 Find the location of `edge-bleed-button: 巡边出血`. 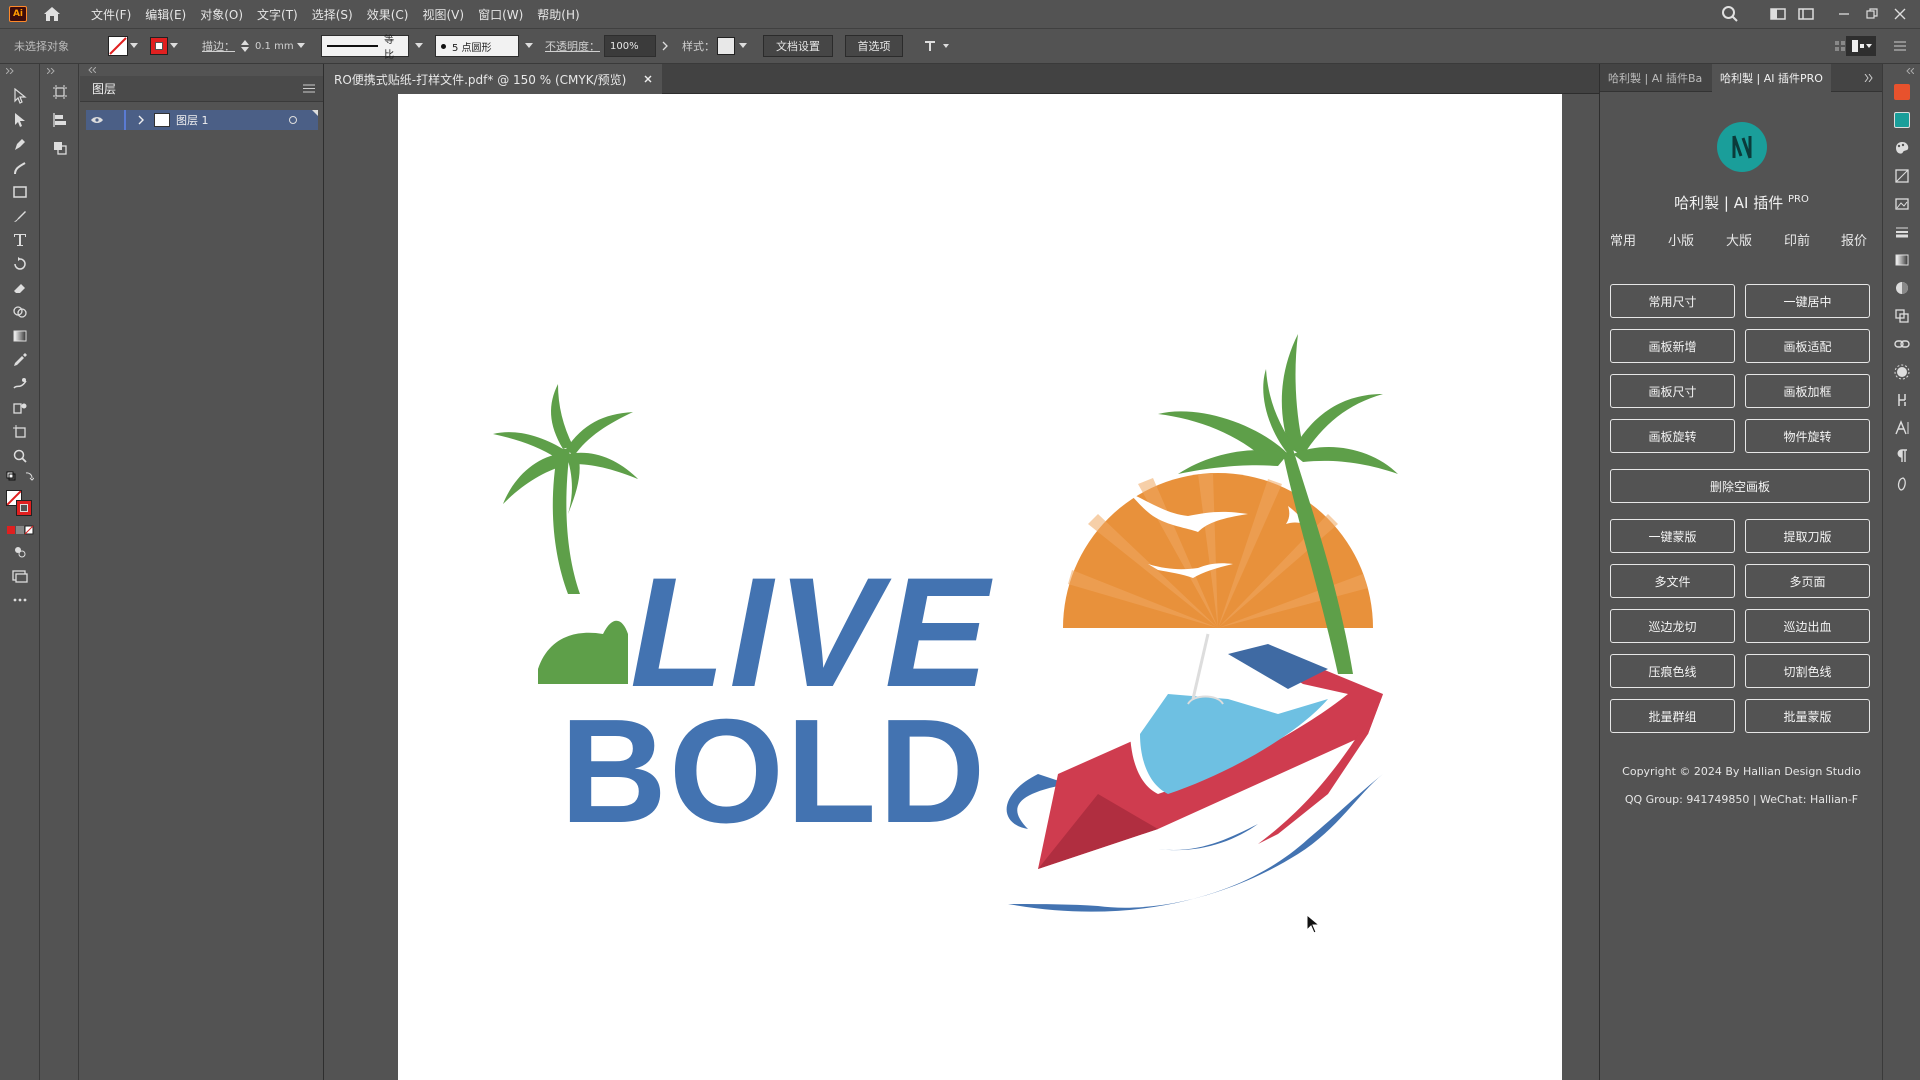

edge-bleed-button: 巡边出血 is located at coordinates (1807, 626).